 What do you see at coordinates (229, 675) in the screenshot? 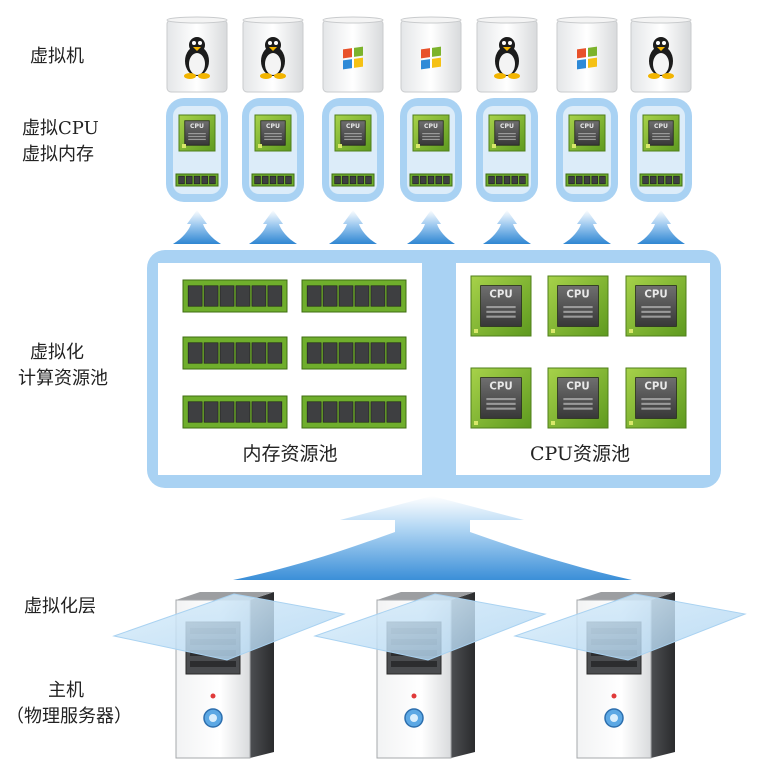
I see `server-unit` at bounding box center [229, 675].